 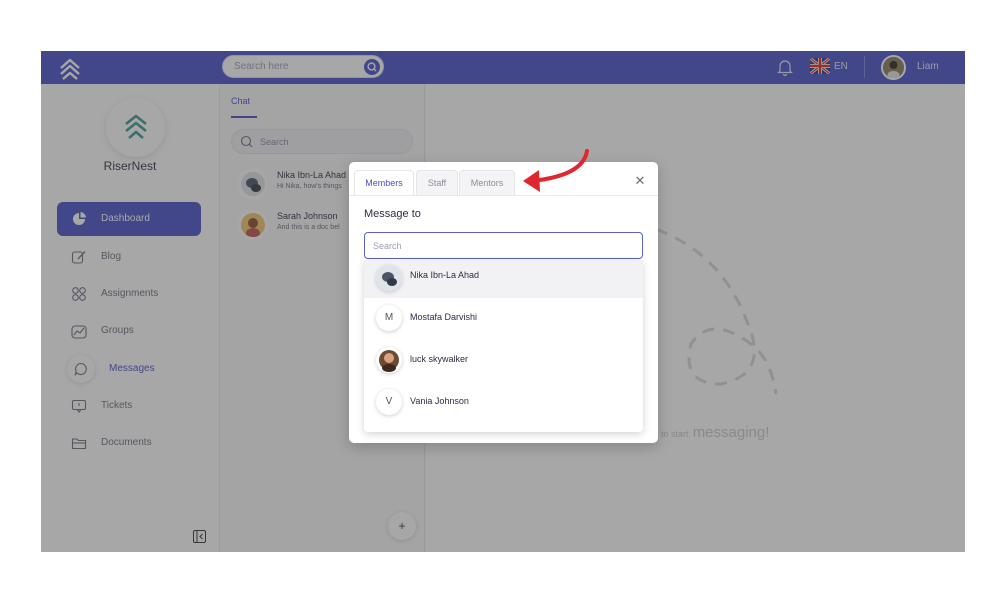 What do you see at coordinates (439, 401) in the screenshot?
I see `member-name: Vania Johnson` at bounding box center [439, 401].